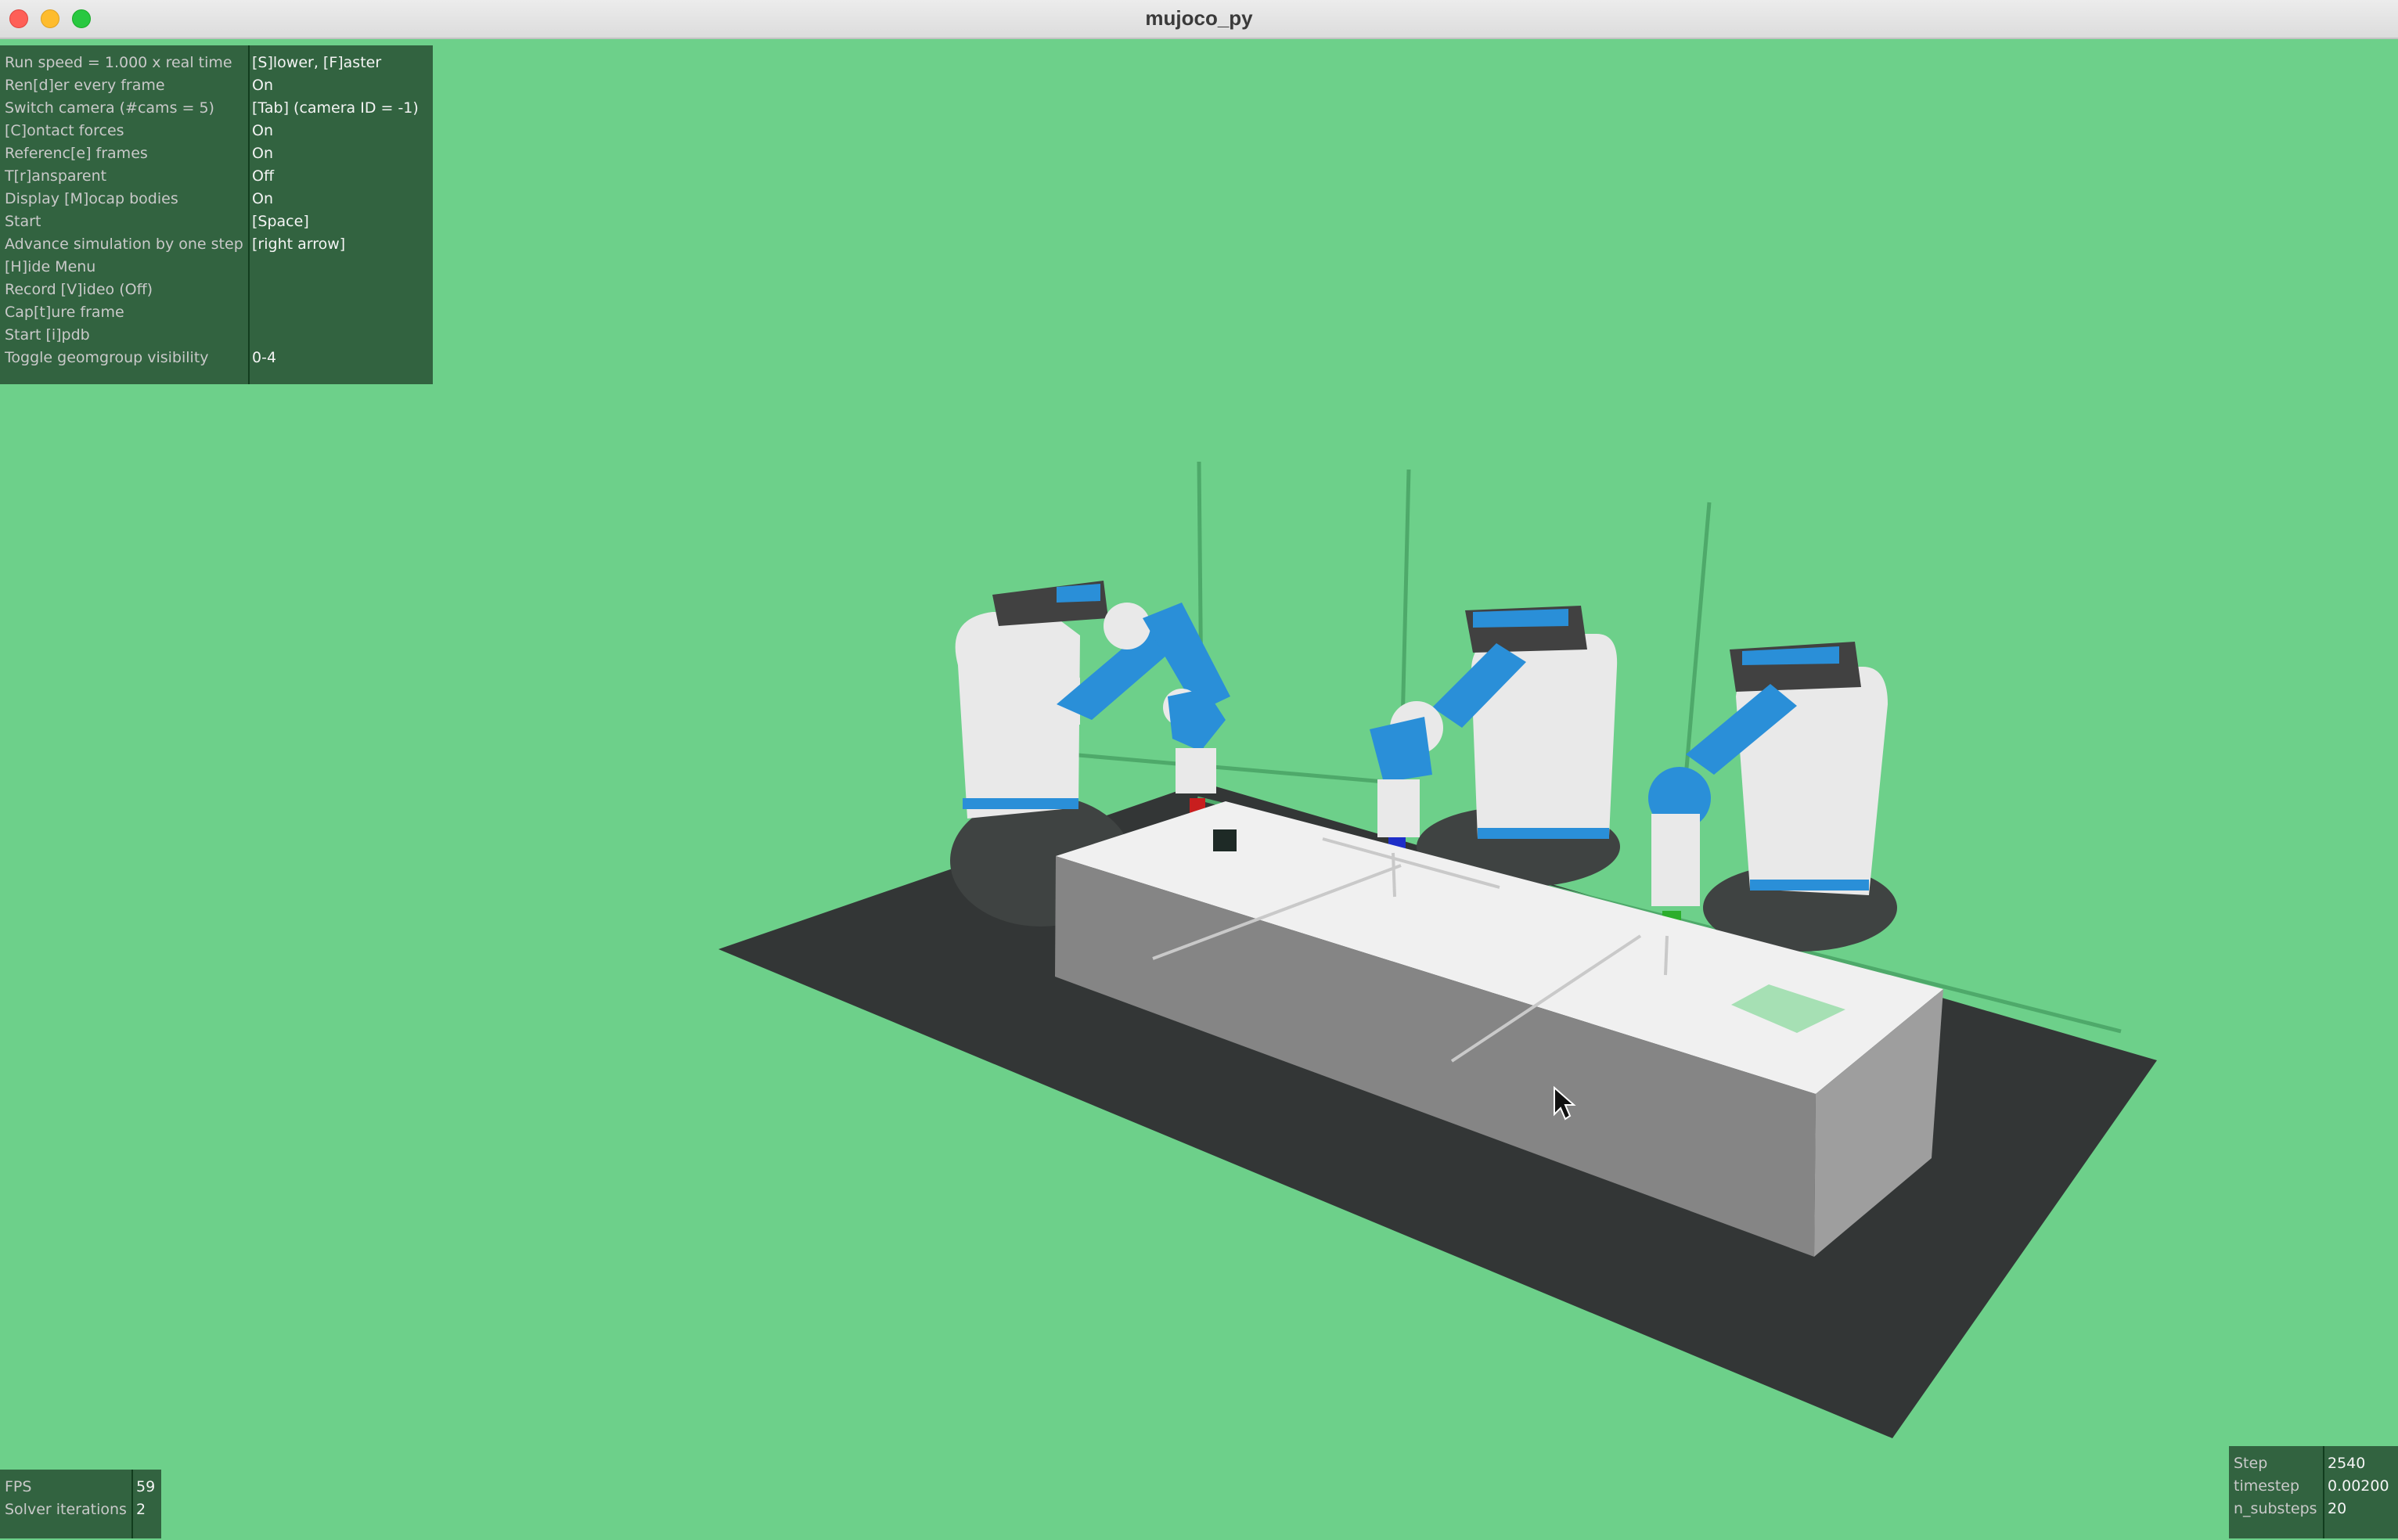 This screenshot has height=1540, width=2398. Describe the element at coordinates (2267, 1486) in the screenshot. I see `timestep-label: timestep` at that location.